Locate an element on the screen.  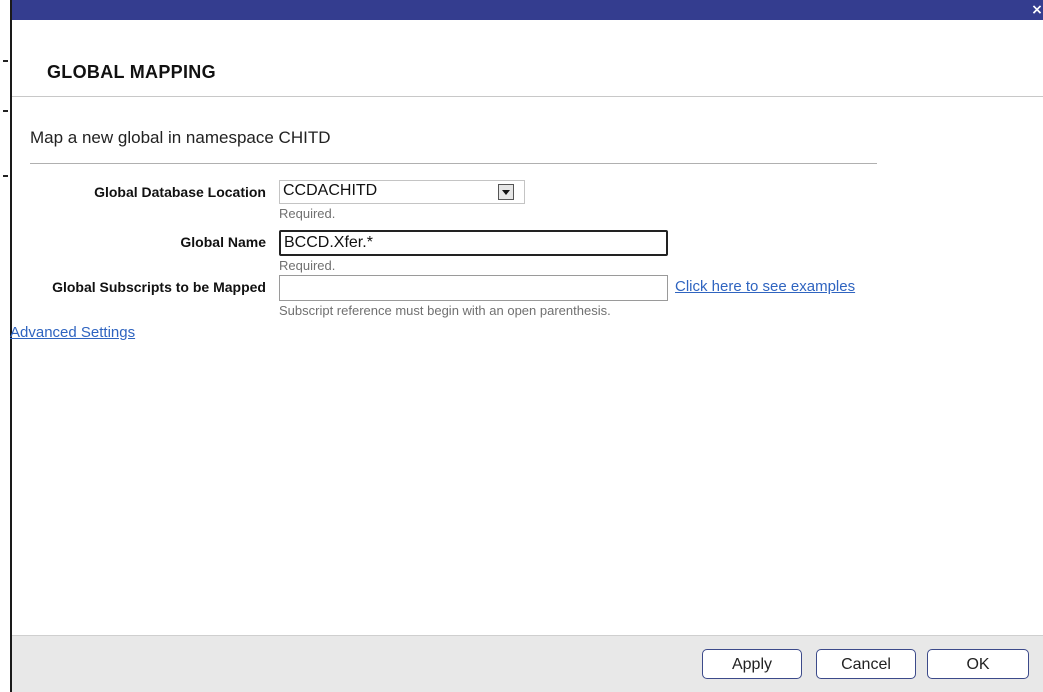
subscripts-label: Global Subscripts to be Mapped is located at coordinates (159, 287).